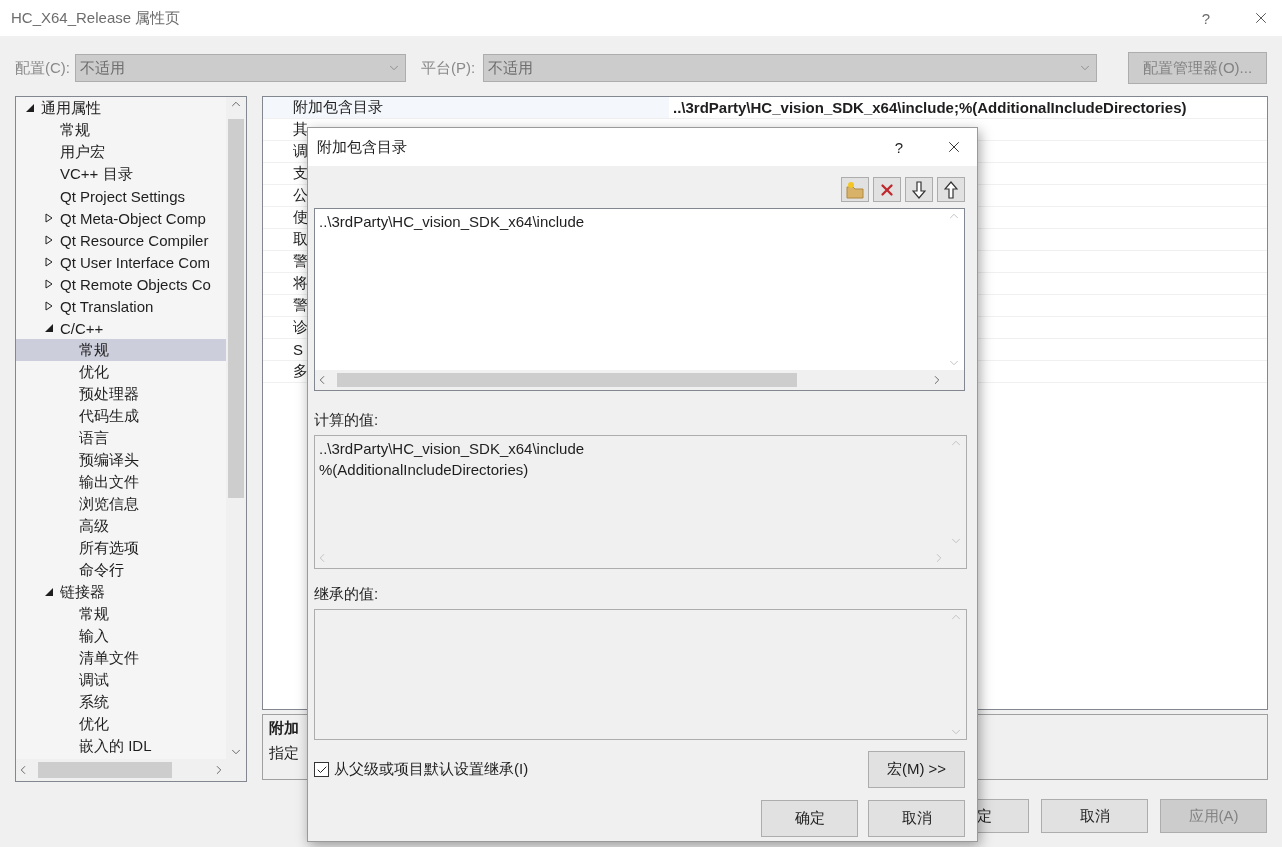 The height and width of the screenshot is (847, 1282). I want to click on dialog-title: 附加包含目录, so click(362, 147).